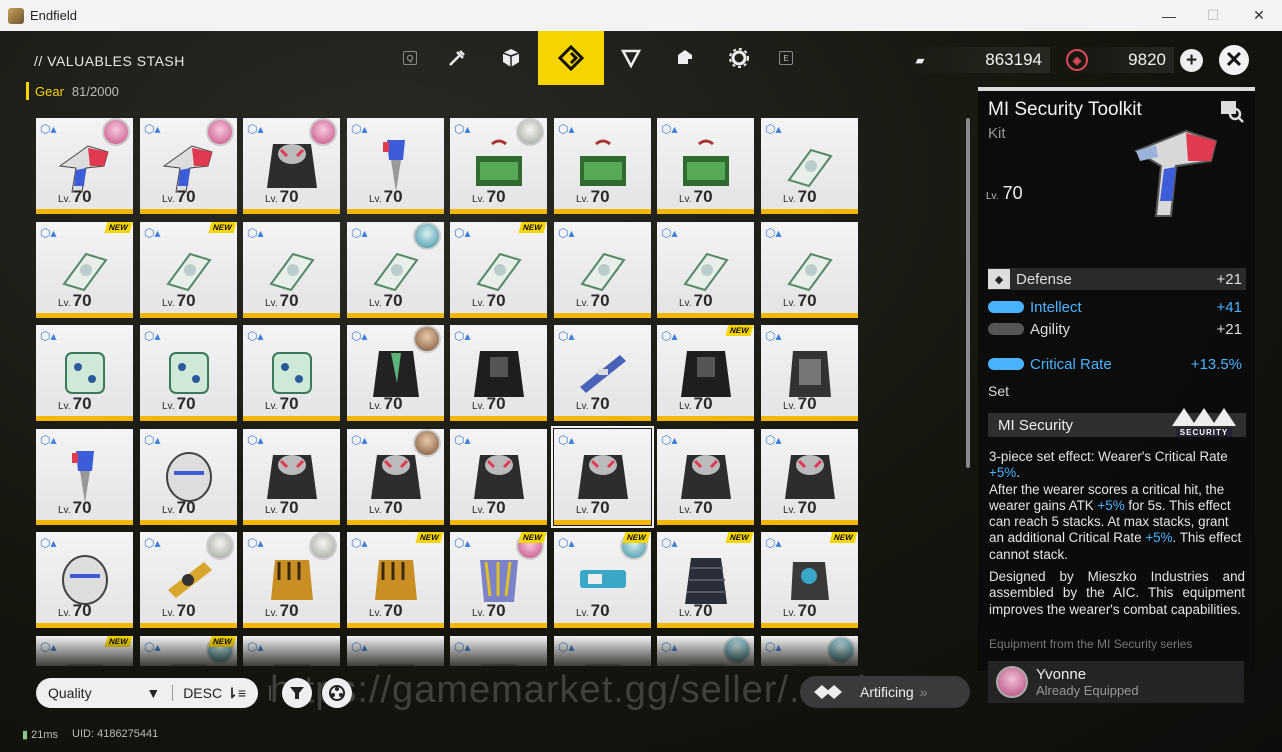  Describe the element at coordinates (1234, 60) in the screenshot. I see `close-stash-button: ✕` at that location.